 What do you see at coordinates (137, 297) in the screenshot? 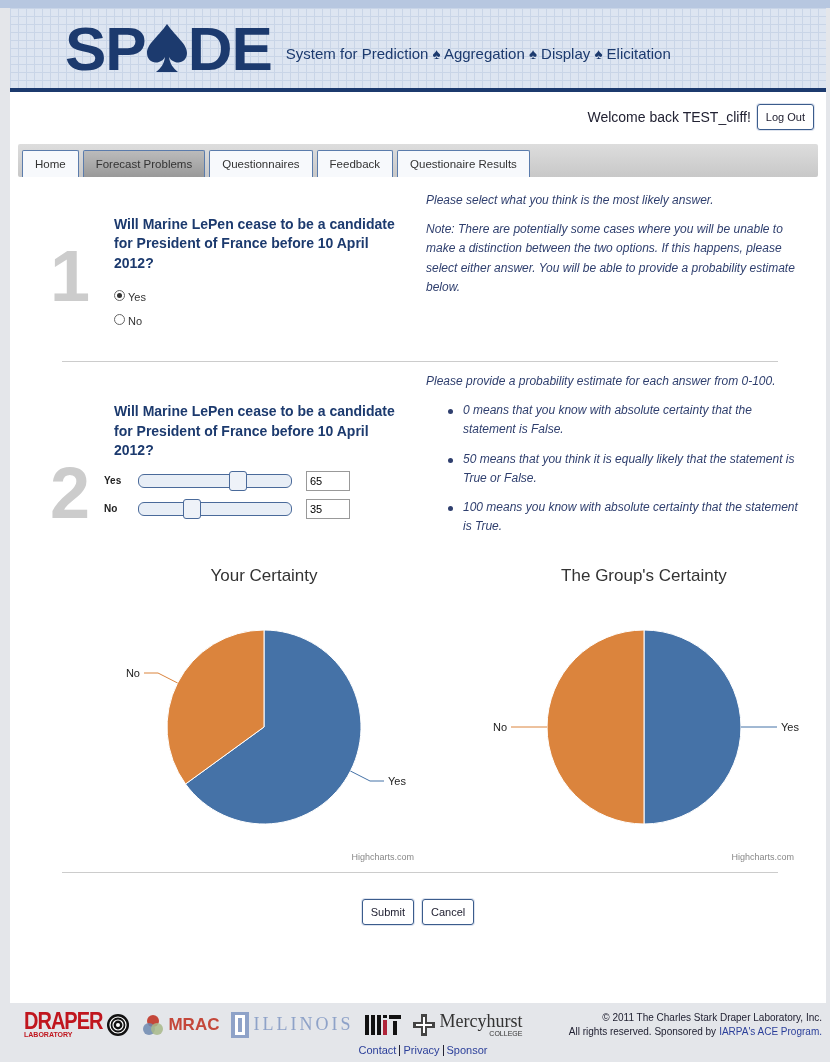
I see `option-label: Yes` at bounding box center [137, 297].